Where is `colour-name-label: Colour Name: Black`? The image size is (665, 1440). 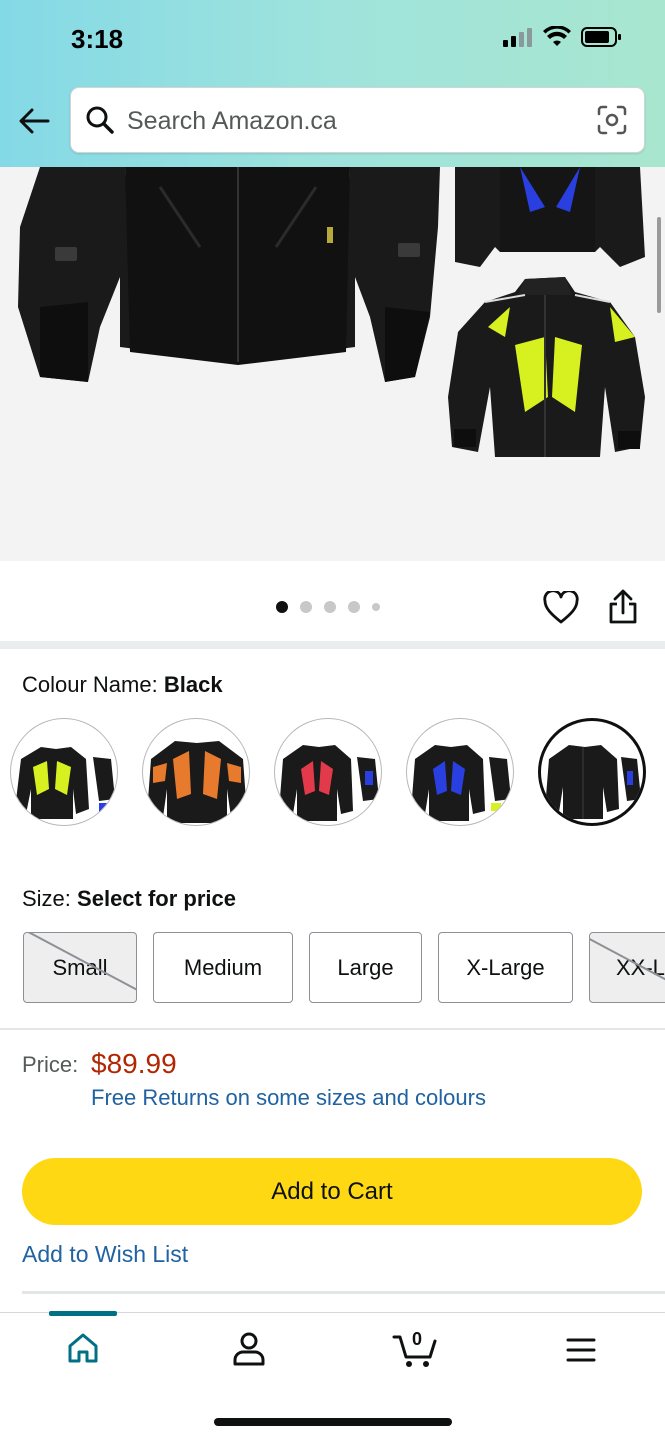 colour-name-label: Colour Name: Black is located at coordinates (122, 685).